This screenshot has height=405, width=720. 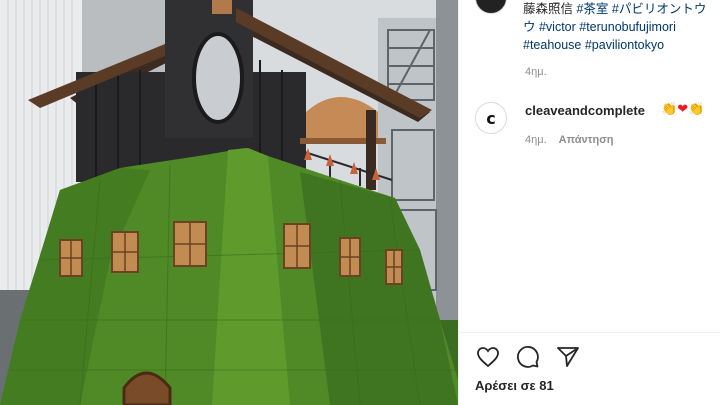 What do you see at coordinates (589, 332) in the screenshot?
I see `divider` at bounding box center [589, 332].